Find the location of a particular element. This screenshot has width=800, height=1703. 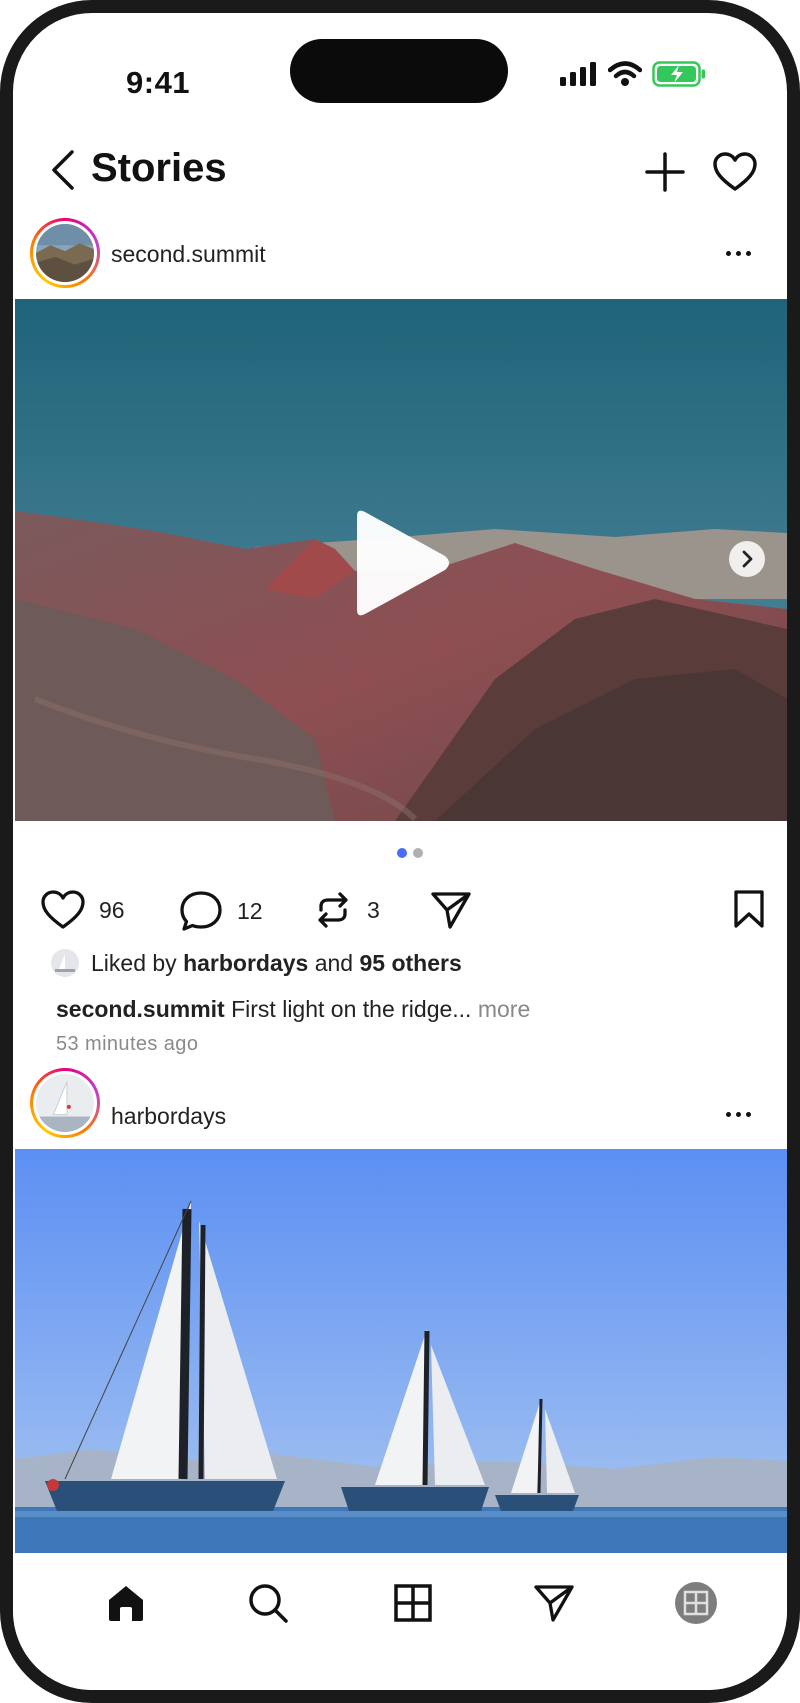

status-time: 9:41 is located at coordinates (158, 82).